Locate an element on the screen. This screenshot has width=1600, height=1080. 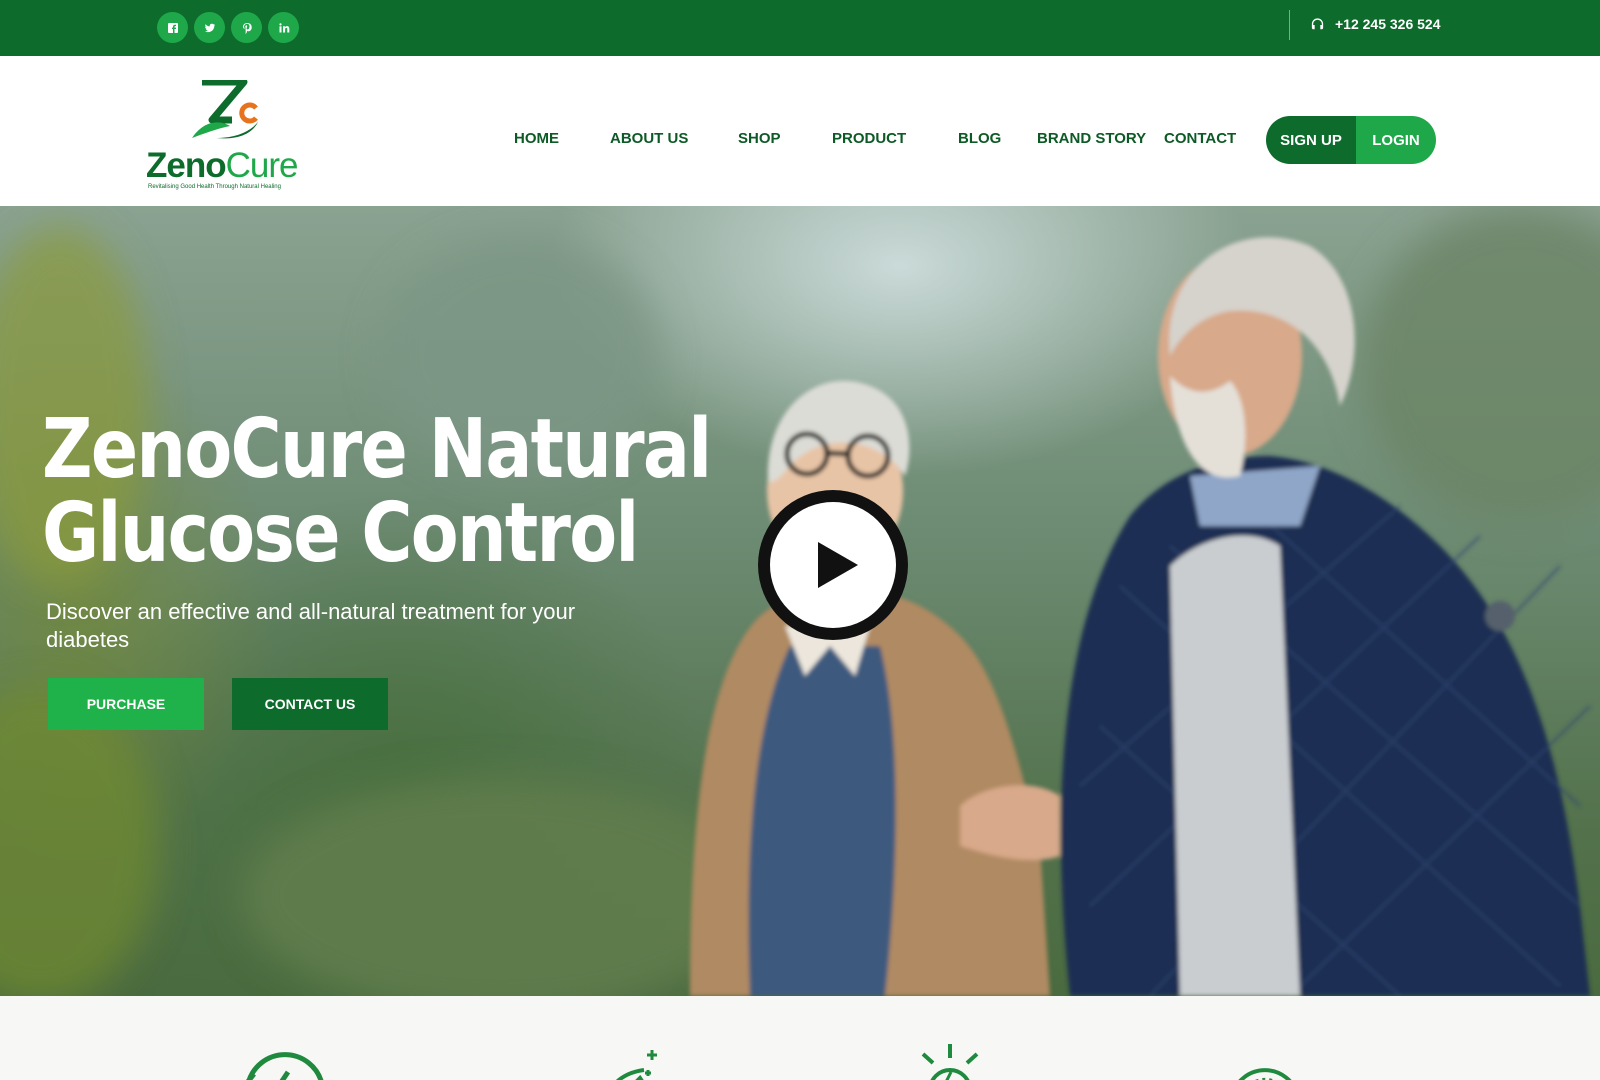
phone-number: +12 245 326 524 is located at coordinates (1388, 24).